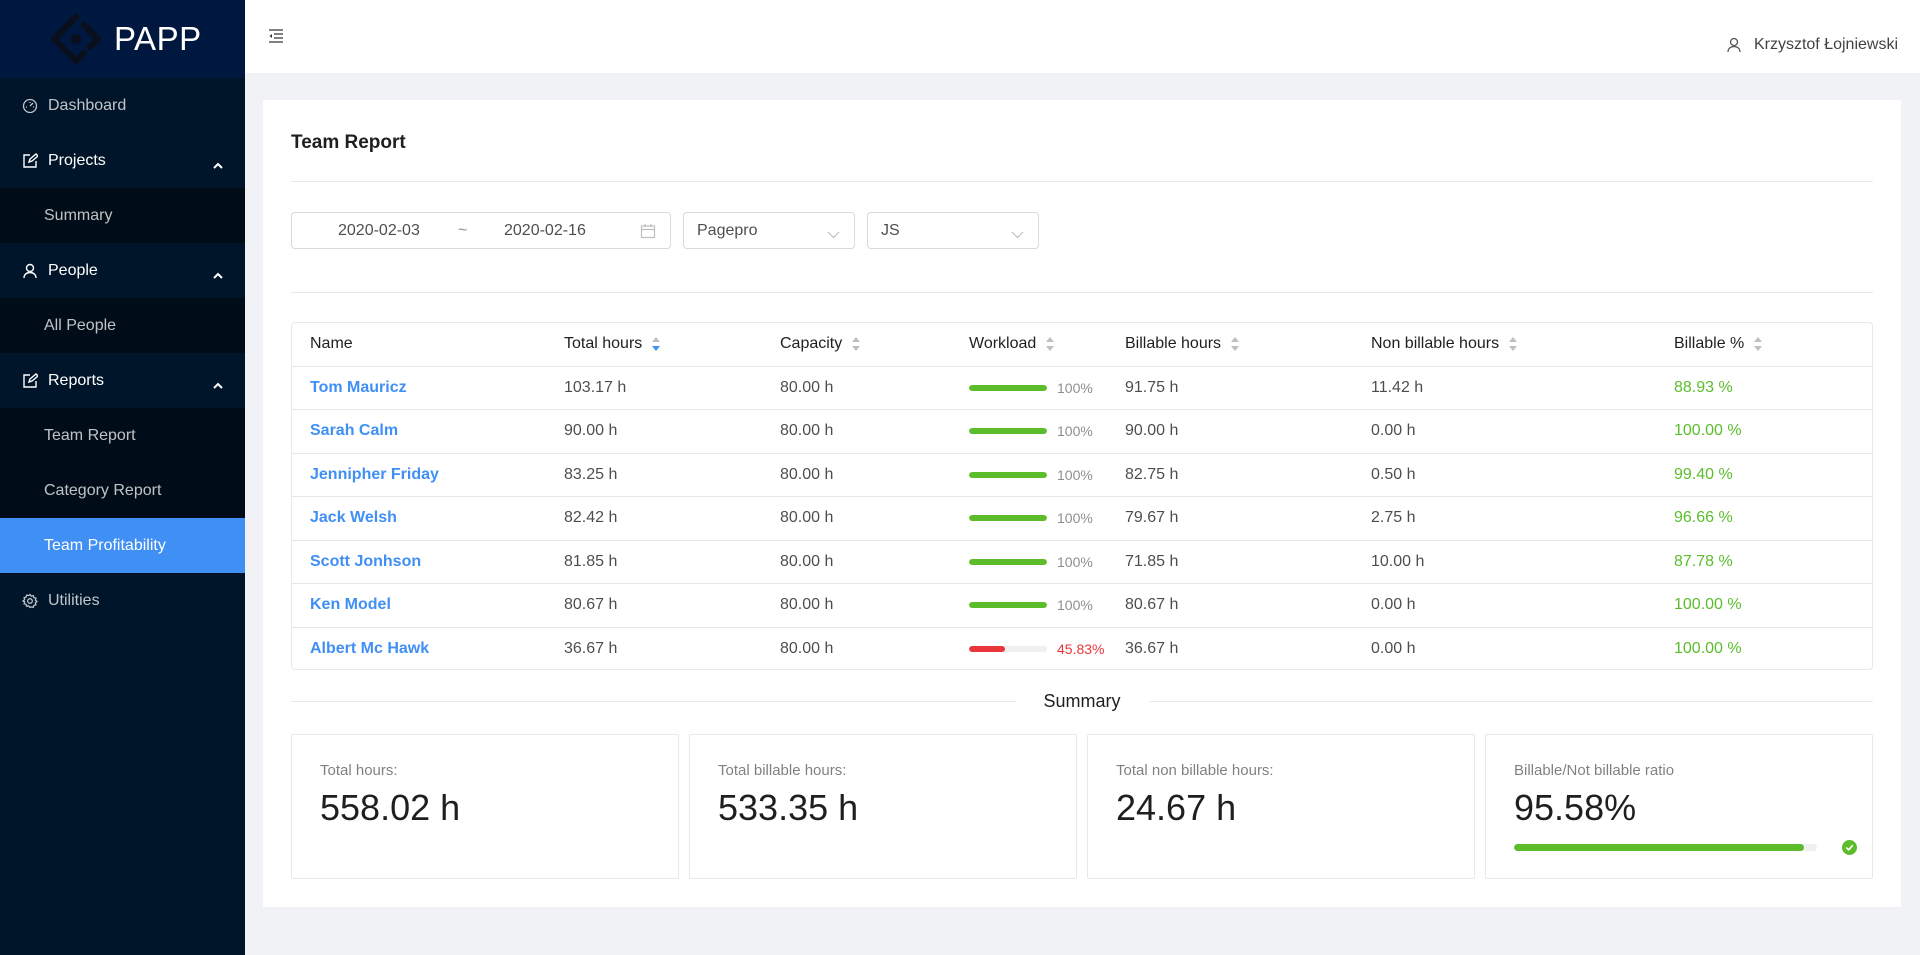 The image size is (1920, 955). I want to click on sidebar-item-team-report: Team Report, so click(122, 435).